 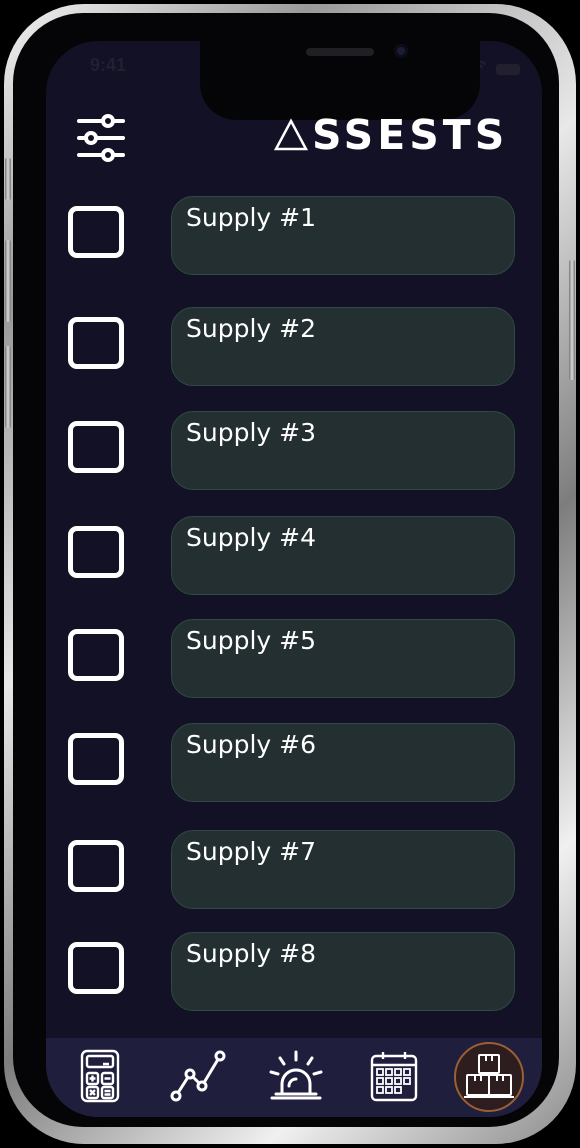 What do you see at coordinates (251, 851) in the screenshot?
I see `supply-label: Supply #7` at bounding box center [251, 851].